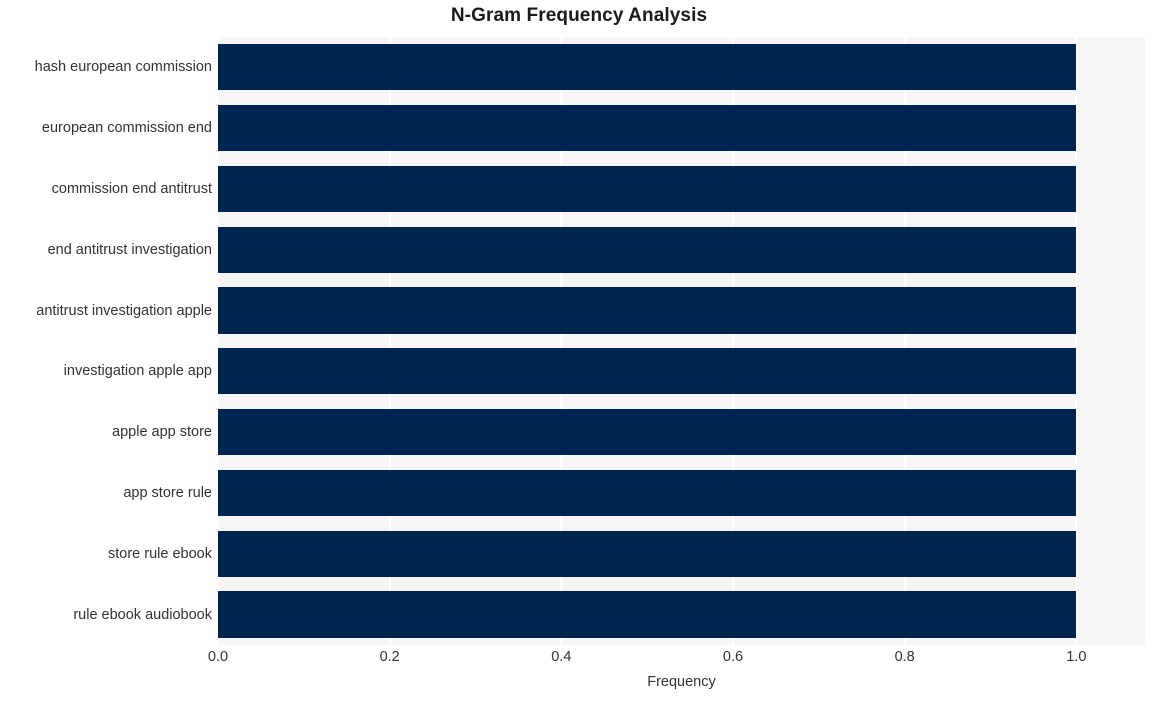 The width and height of the screenshot is (1158, 701). What do you see at coordinates (579, 661) in the screenshot?
I see `x-axis-tick-labels: 0.0 0.2 0.4 0.6 0.8 1.0` at bounding box center [579, 661].